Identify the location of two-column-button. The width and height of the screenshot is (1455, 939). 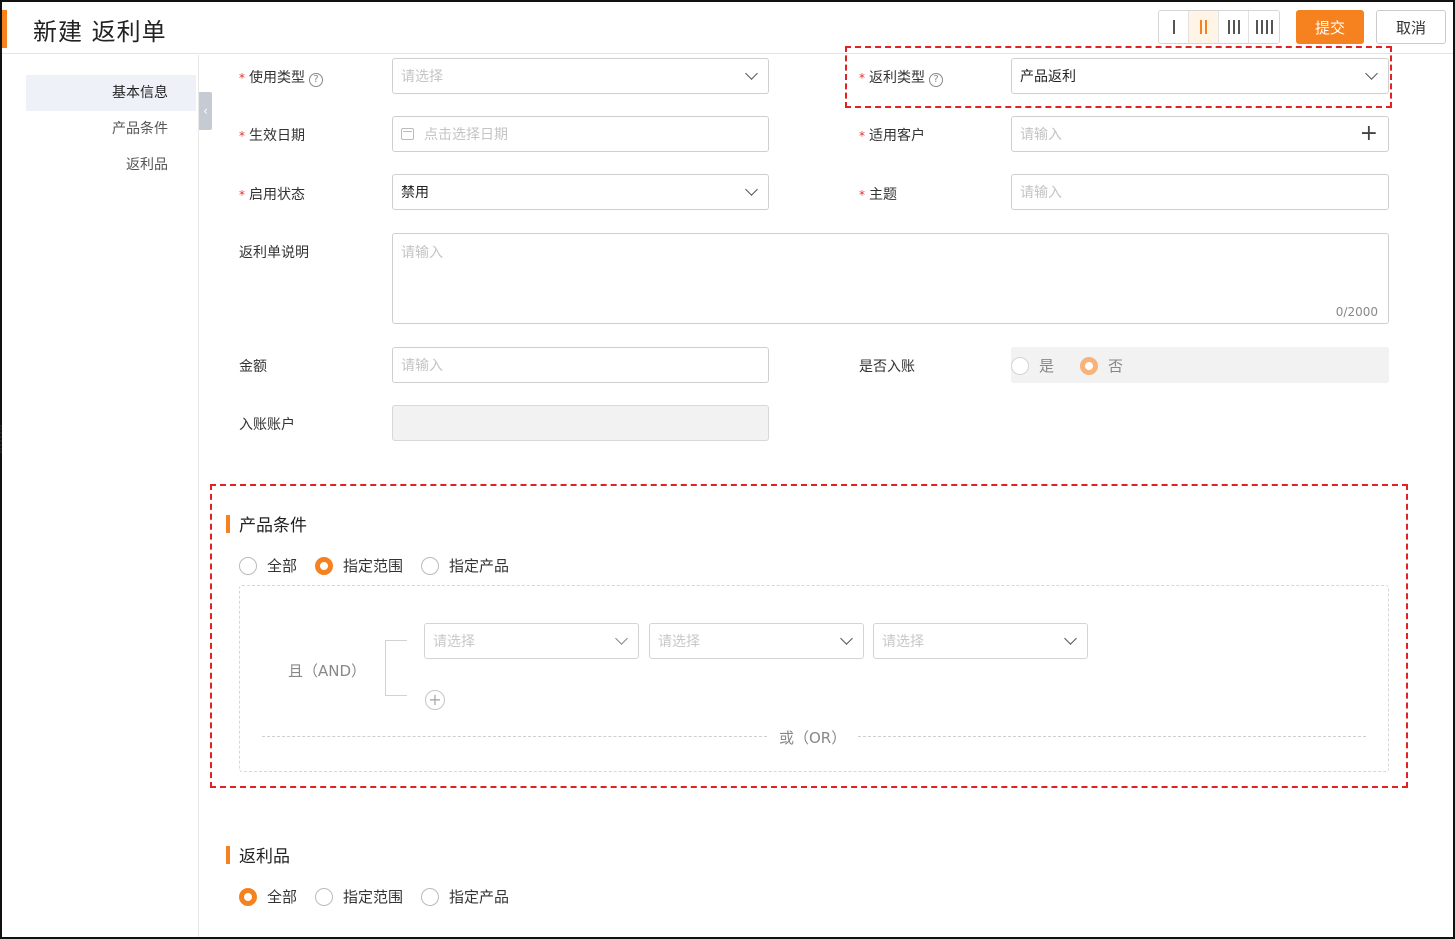
(1204, 27).